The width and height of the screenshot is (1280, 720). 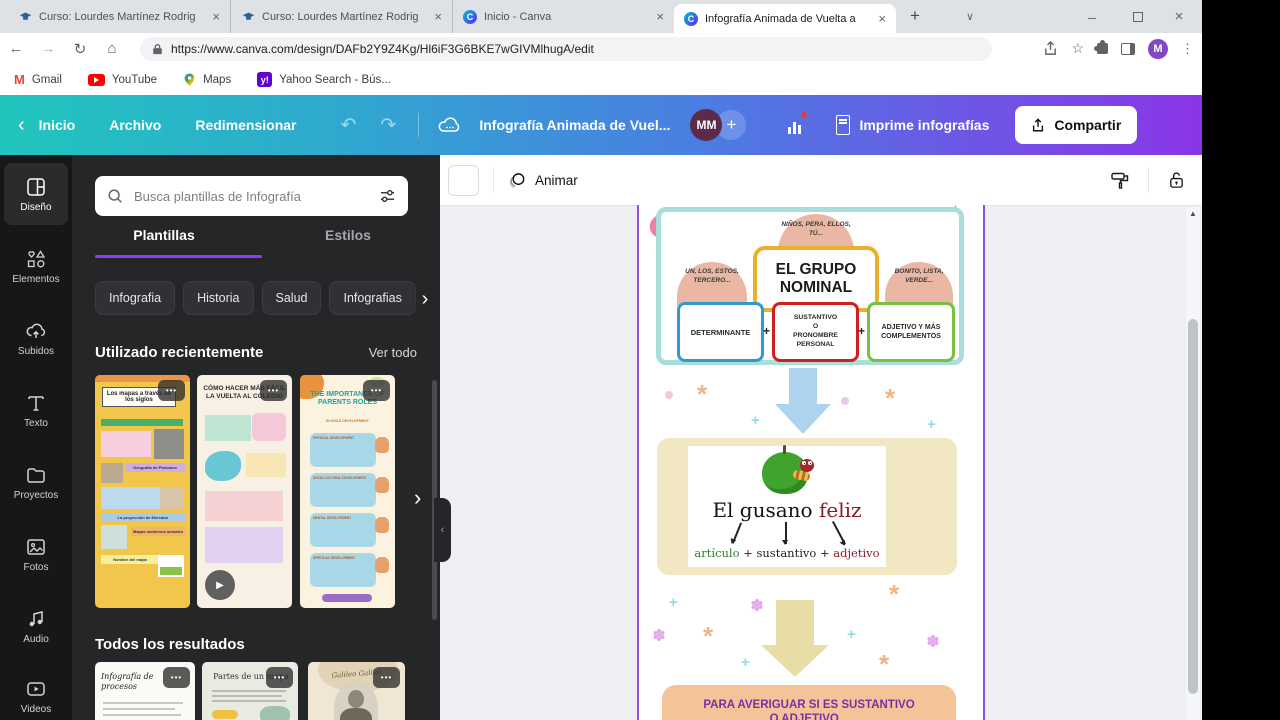 I want to click on template-thumb-procesos: Infografía de procesos •••, so click(x=145, y=691).